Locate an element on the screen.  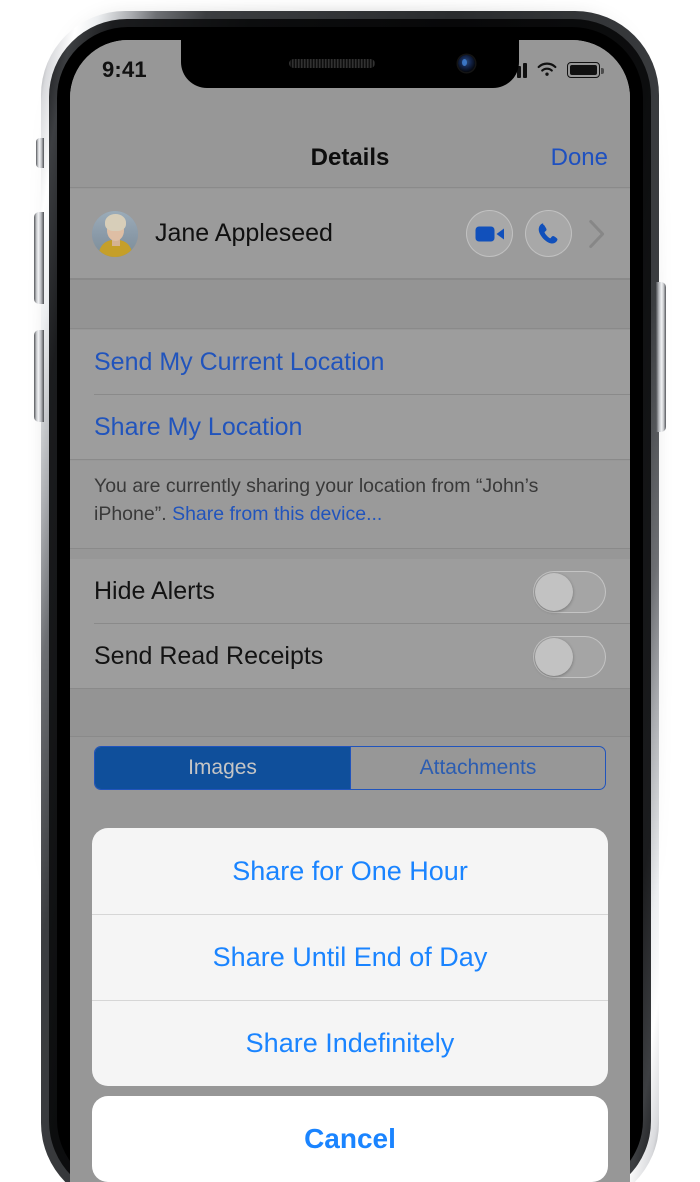
earpiece-speaker-icon is located at coordinates (332, 63).